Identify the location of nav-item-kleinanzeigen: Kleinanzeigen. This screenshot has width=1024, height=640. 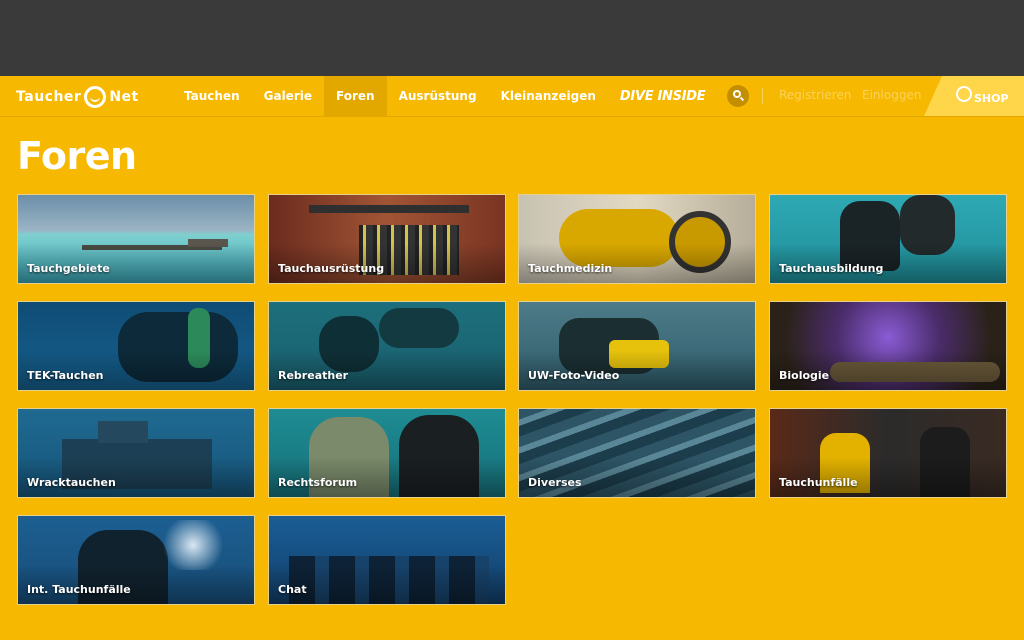
(548, 96).